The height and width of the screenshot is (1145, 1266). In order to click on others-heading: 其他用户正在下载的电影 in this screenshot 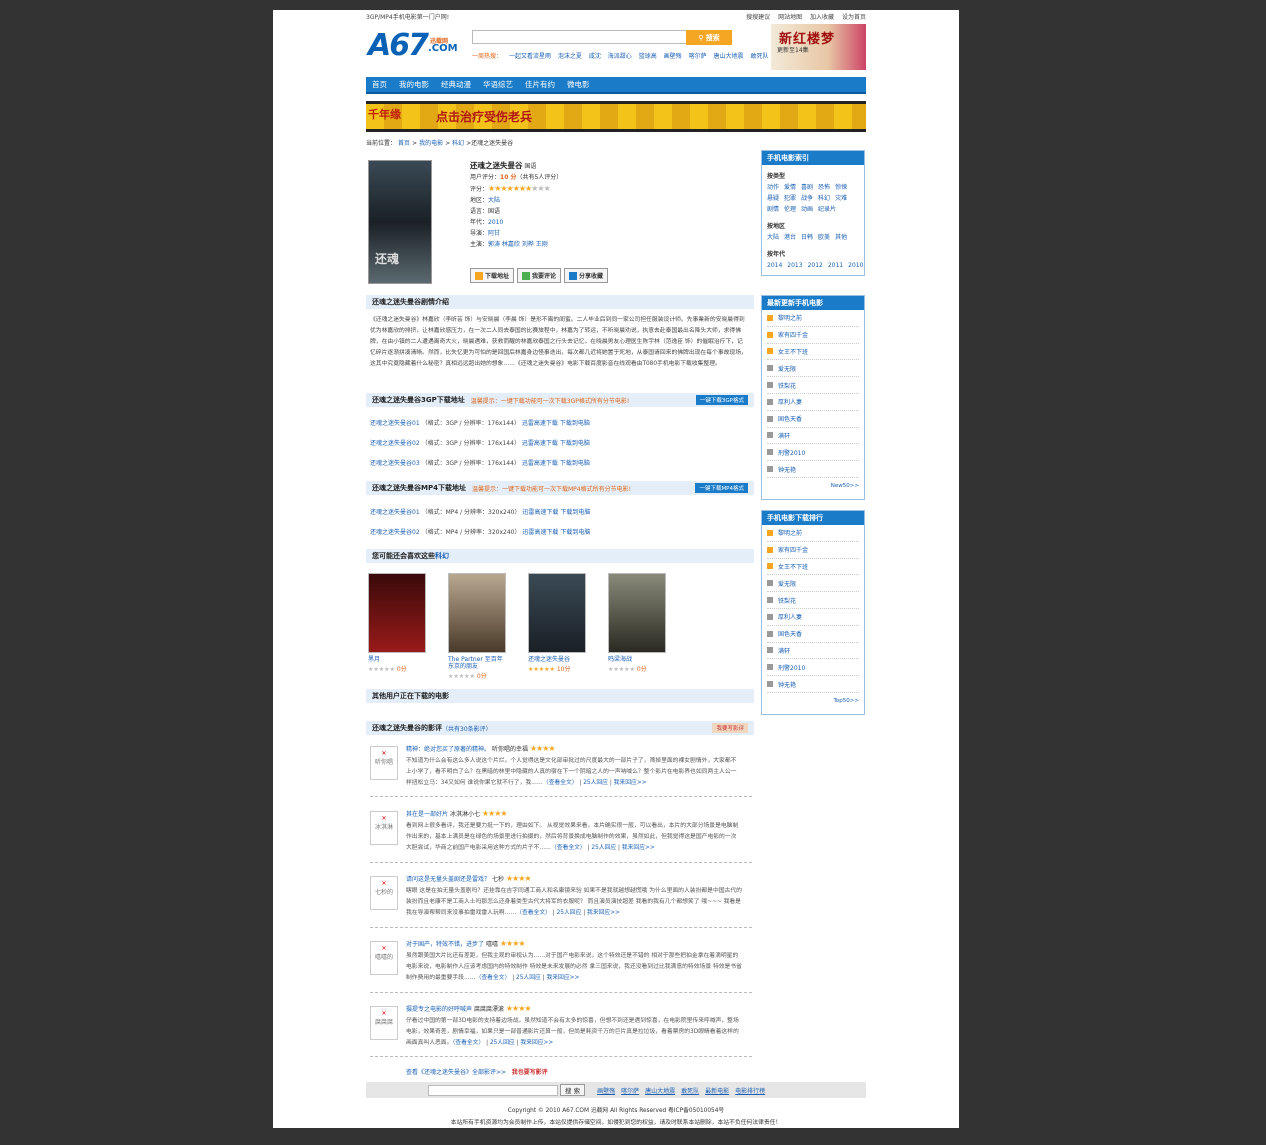, I will do `click(560, 696)`.